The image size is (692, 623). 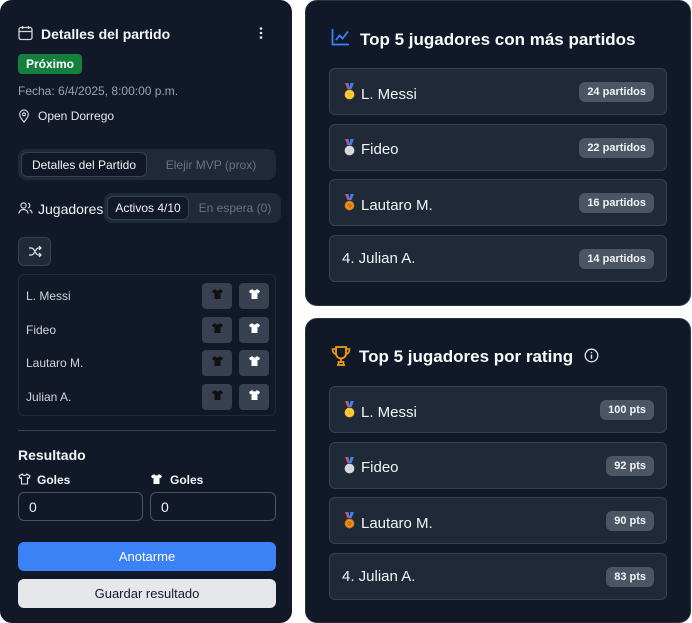 What do you see at coordinates (84, 164) in the screenshot?
I see `tab-match-details: Detalles del Partido` at bounding box center [84, 164].